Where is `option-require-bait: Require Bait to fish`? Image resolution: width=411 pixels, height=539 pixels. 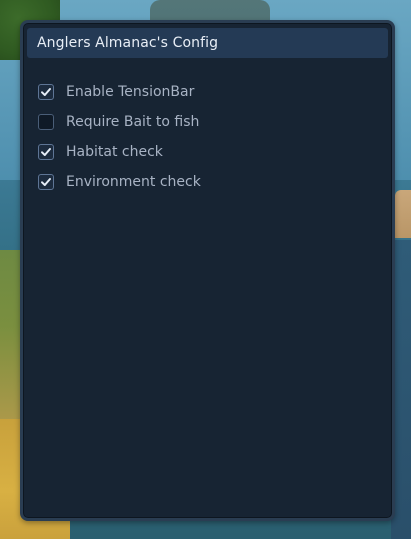
option-require-bait: Require Bait to fish is located at coordinates (207, 122).